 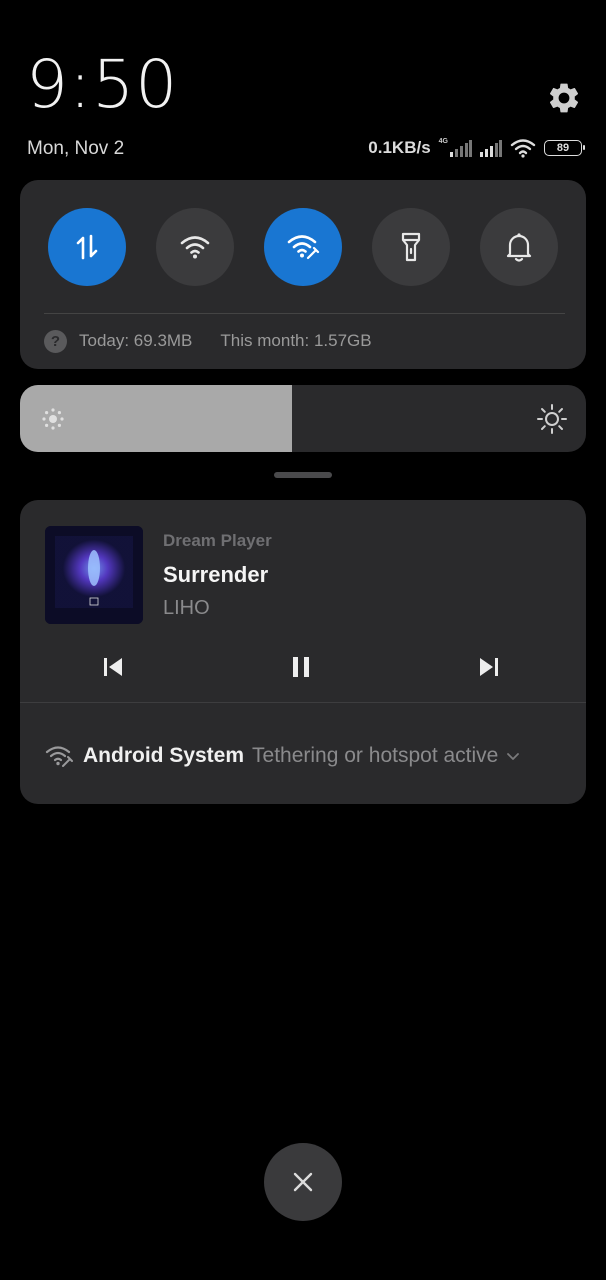 I want to click on help-icon: ?, so click(x=55, y=341).